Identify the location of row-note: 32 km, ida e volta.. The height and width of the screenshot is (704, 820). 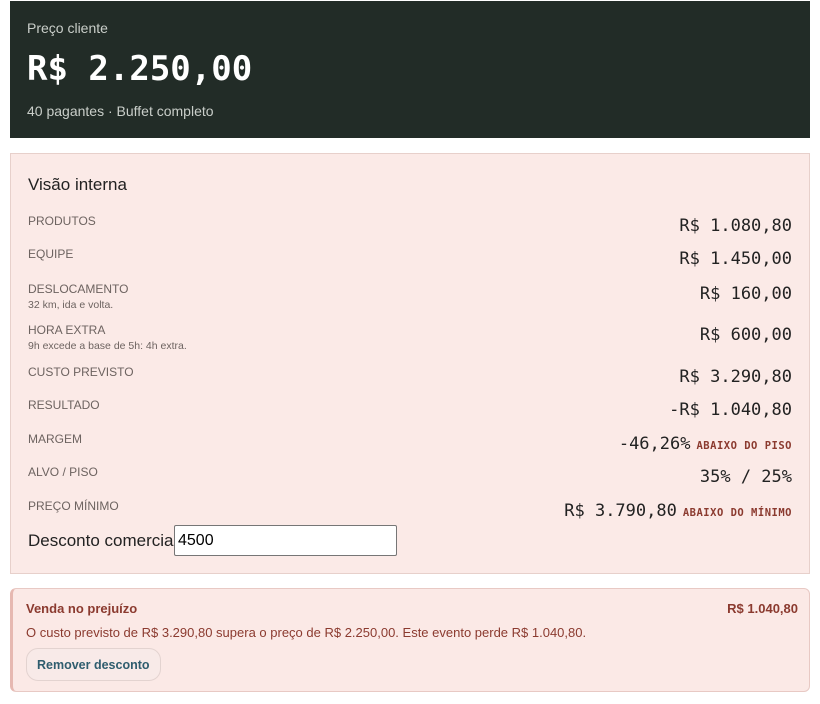
(71, 305).